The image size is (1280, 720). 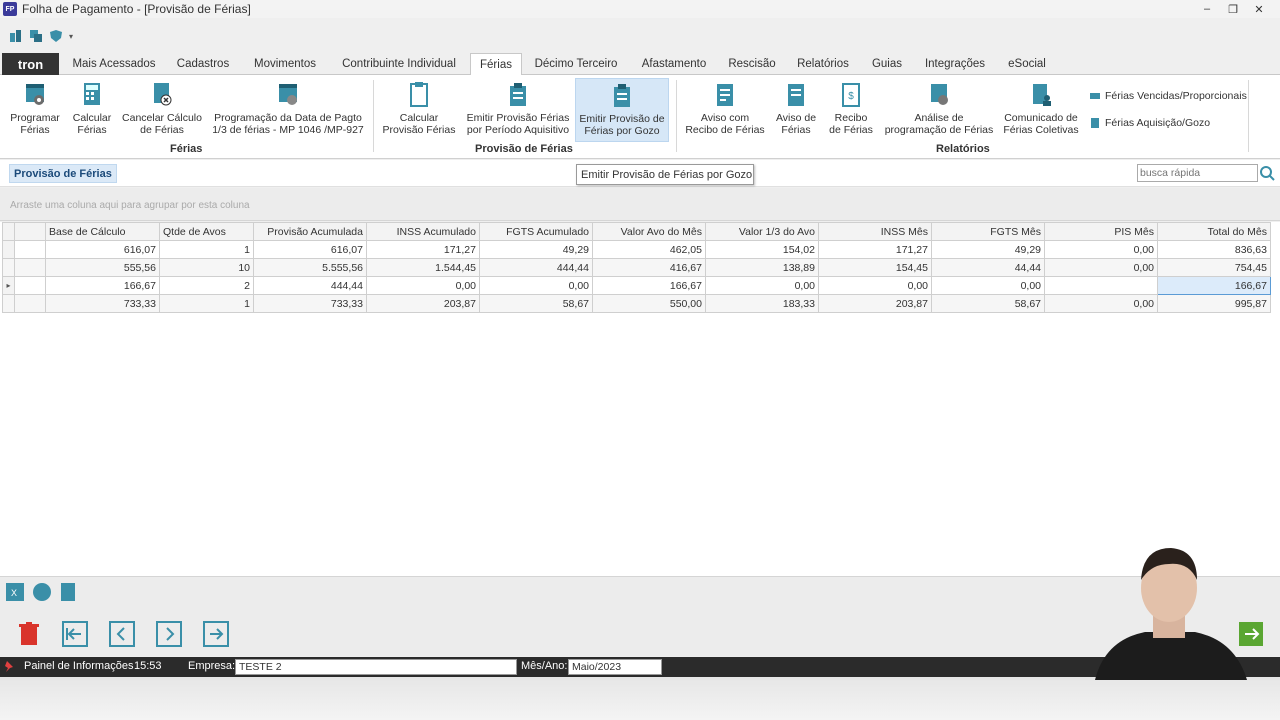 I want to click on tab-cadastros: Cadastros, so click(x=203, y=64).